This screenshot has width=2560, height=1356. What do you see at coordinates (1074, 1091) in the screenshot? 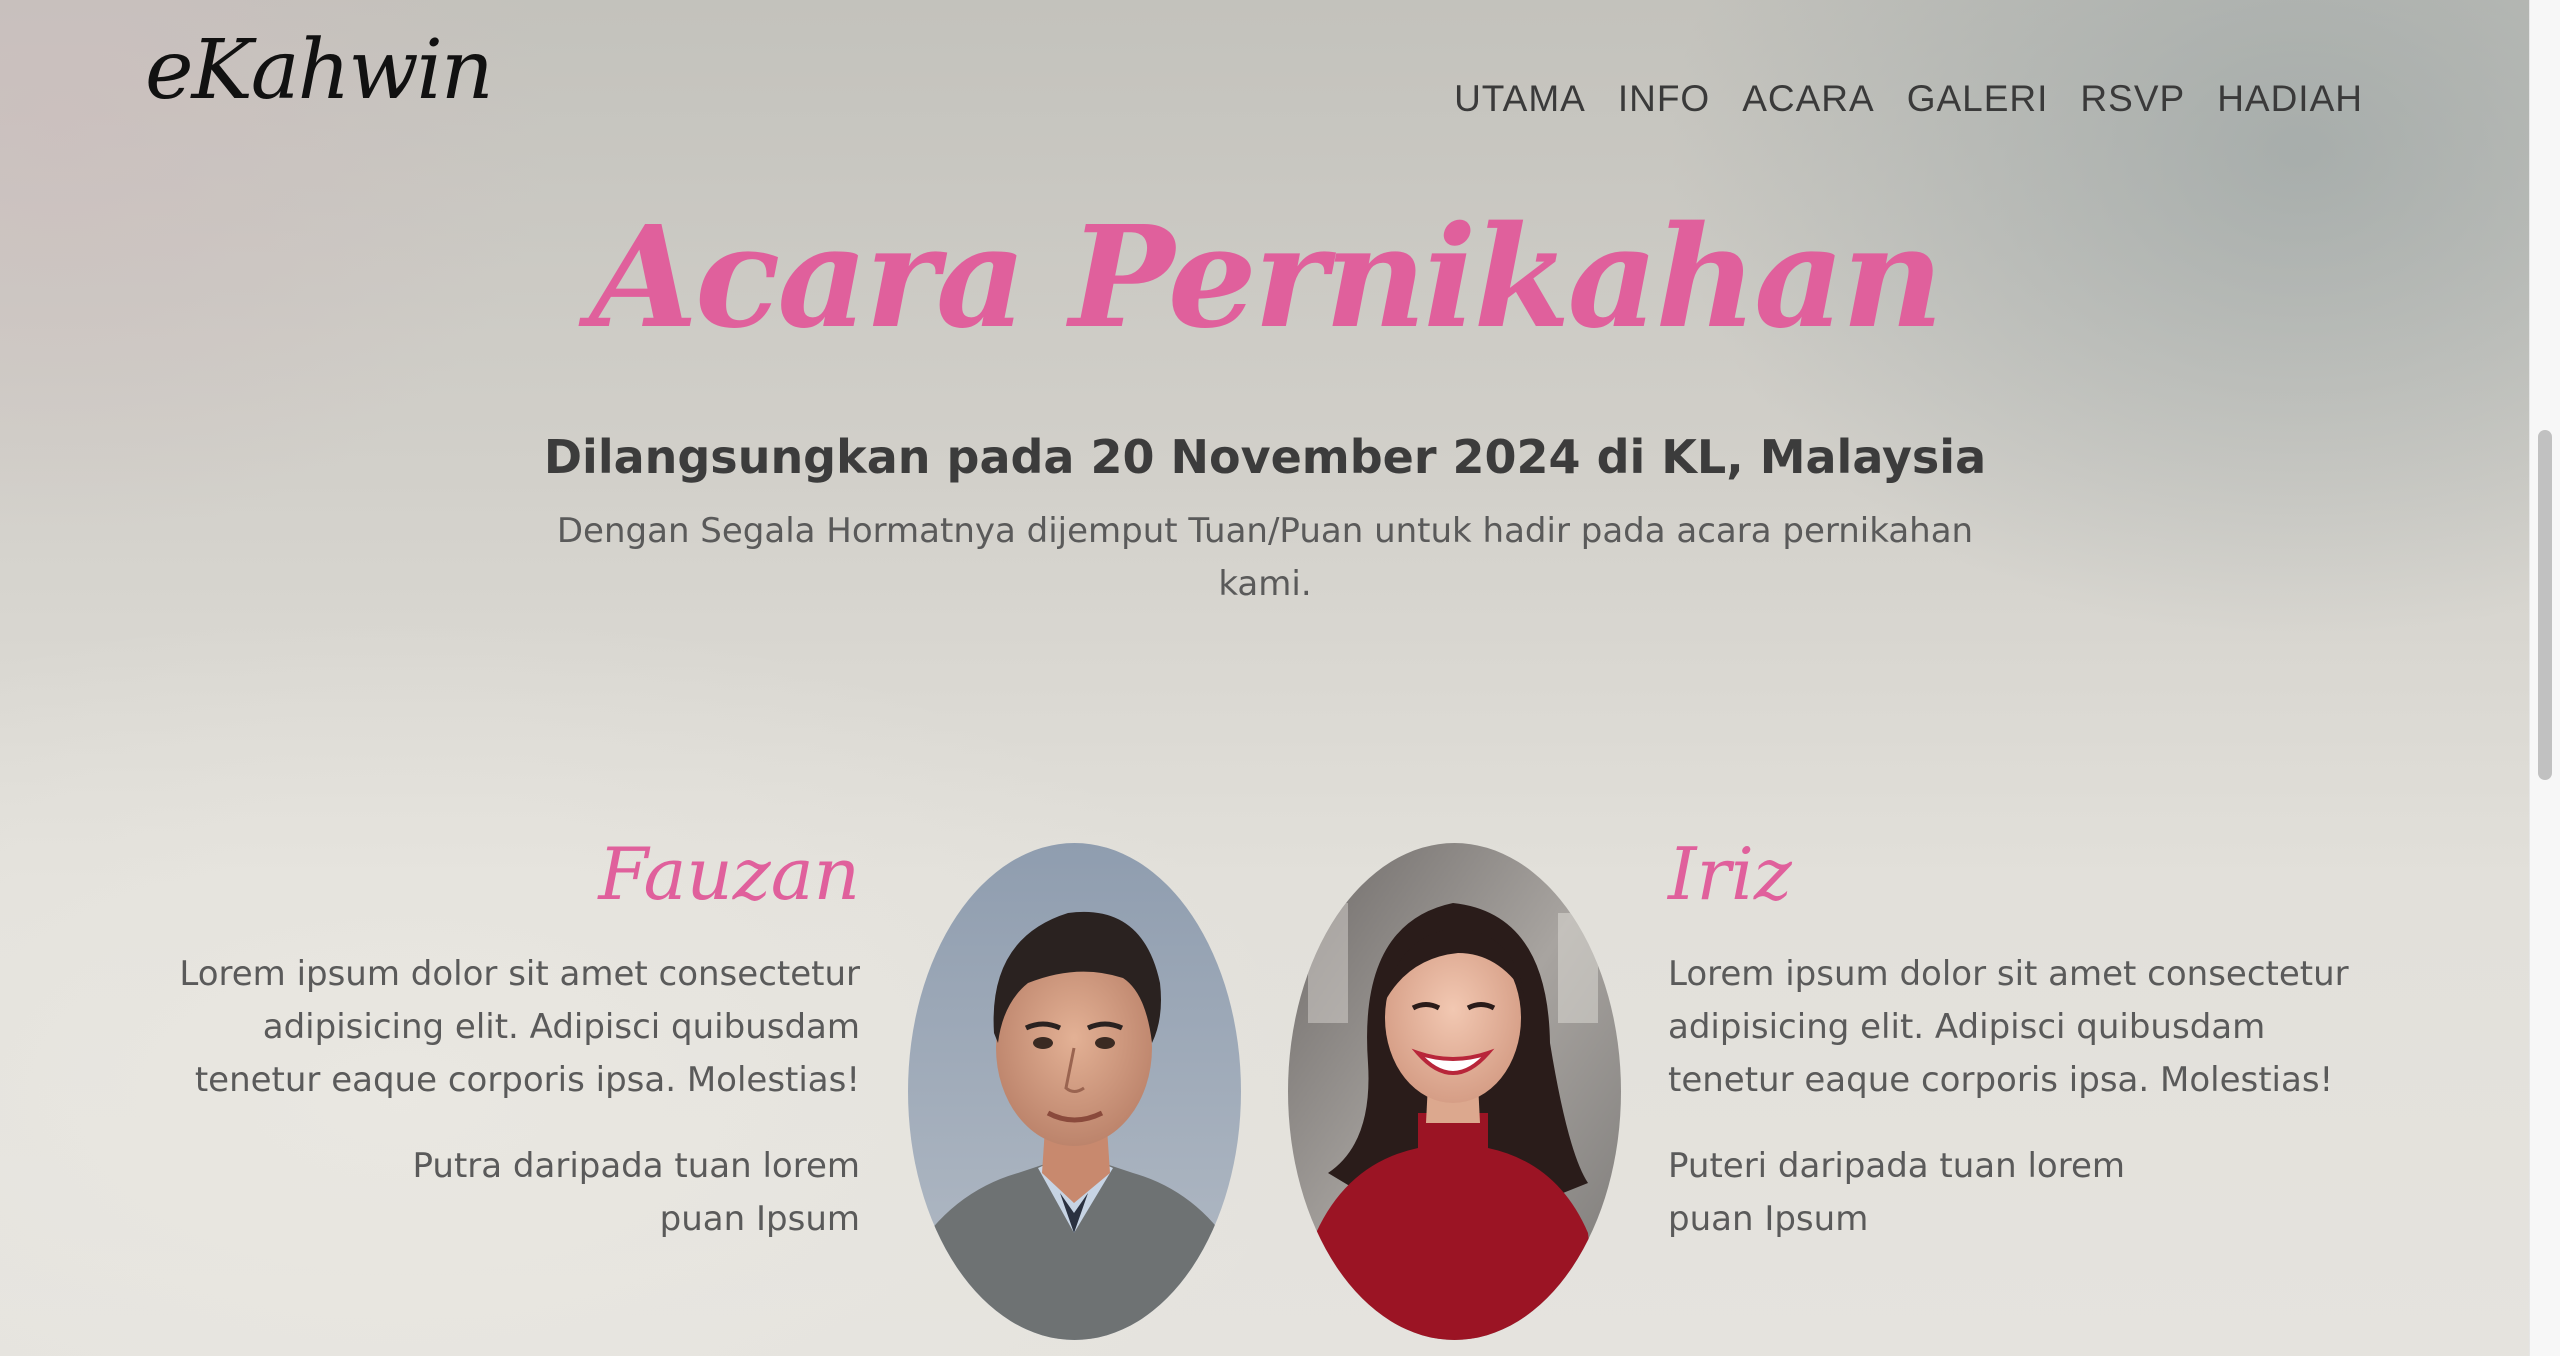
I see `groom-photo` at bounding box center [1074, 1091].